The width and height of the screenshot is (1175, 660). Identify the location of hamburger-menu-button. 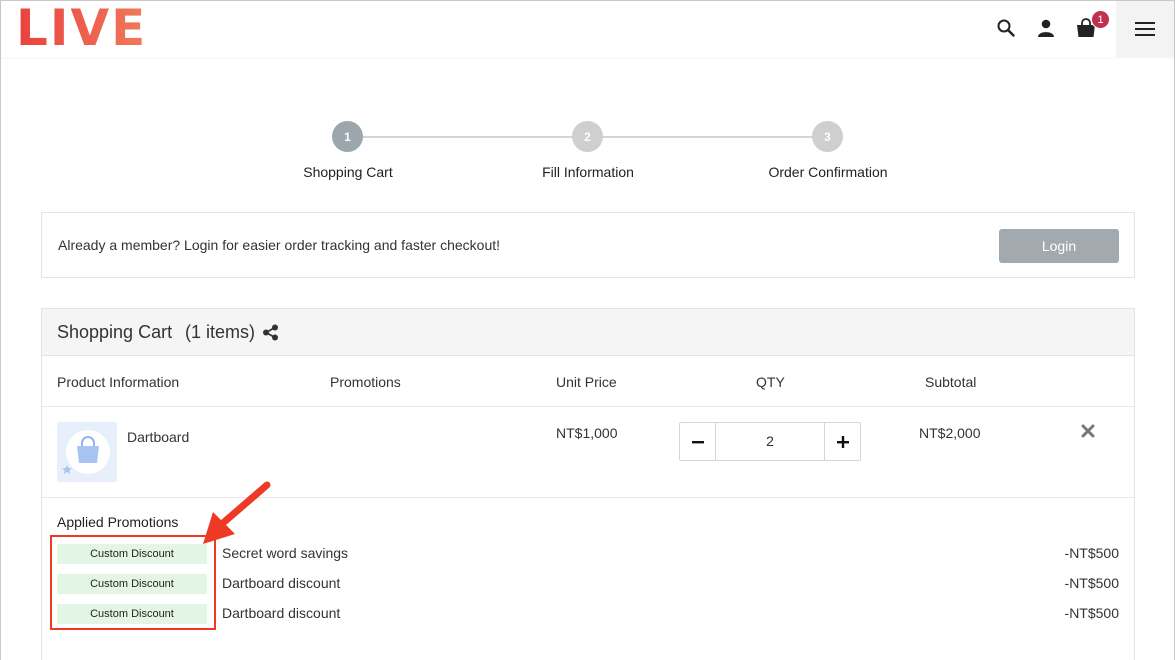
(1145, 29).